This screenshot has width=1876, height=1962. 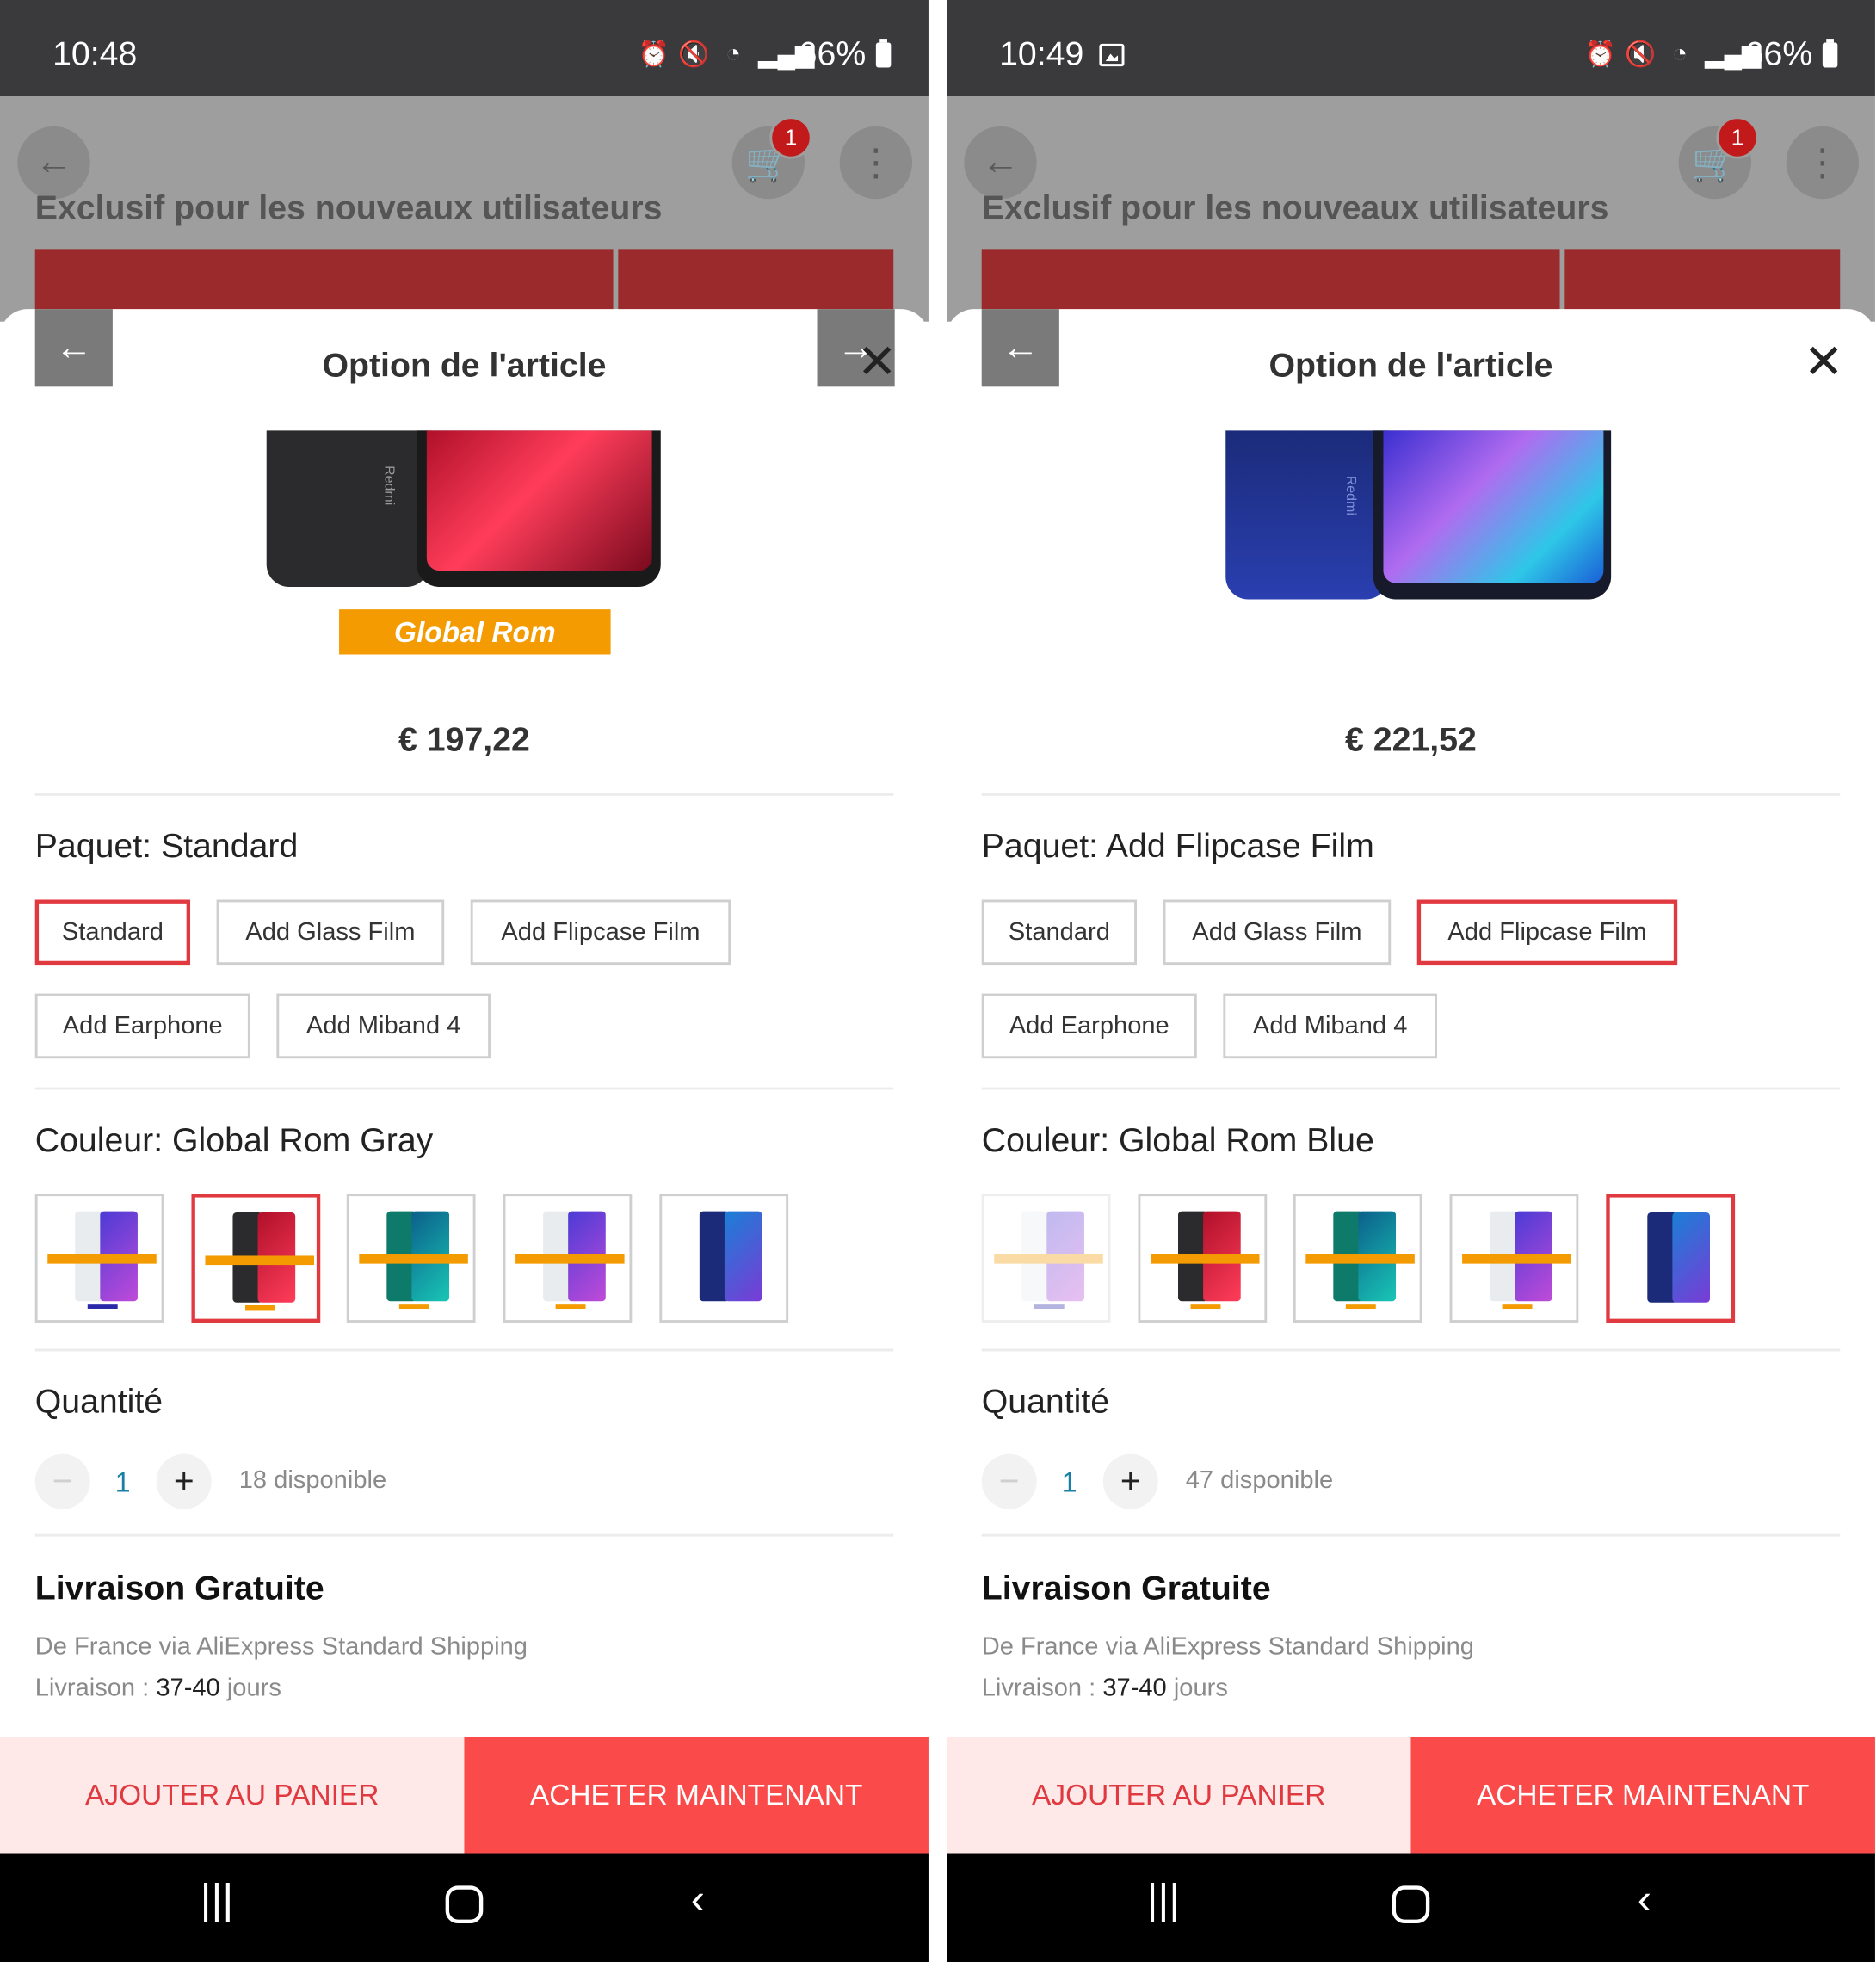 What do you see at coordinates (1680, 54) in the screenshot?
I see `wifi-icon: ◔` at bounding box center [1680, 54].